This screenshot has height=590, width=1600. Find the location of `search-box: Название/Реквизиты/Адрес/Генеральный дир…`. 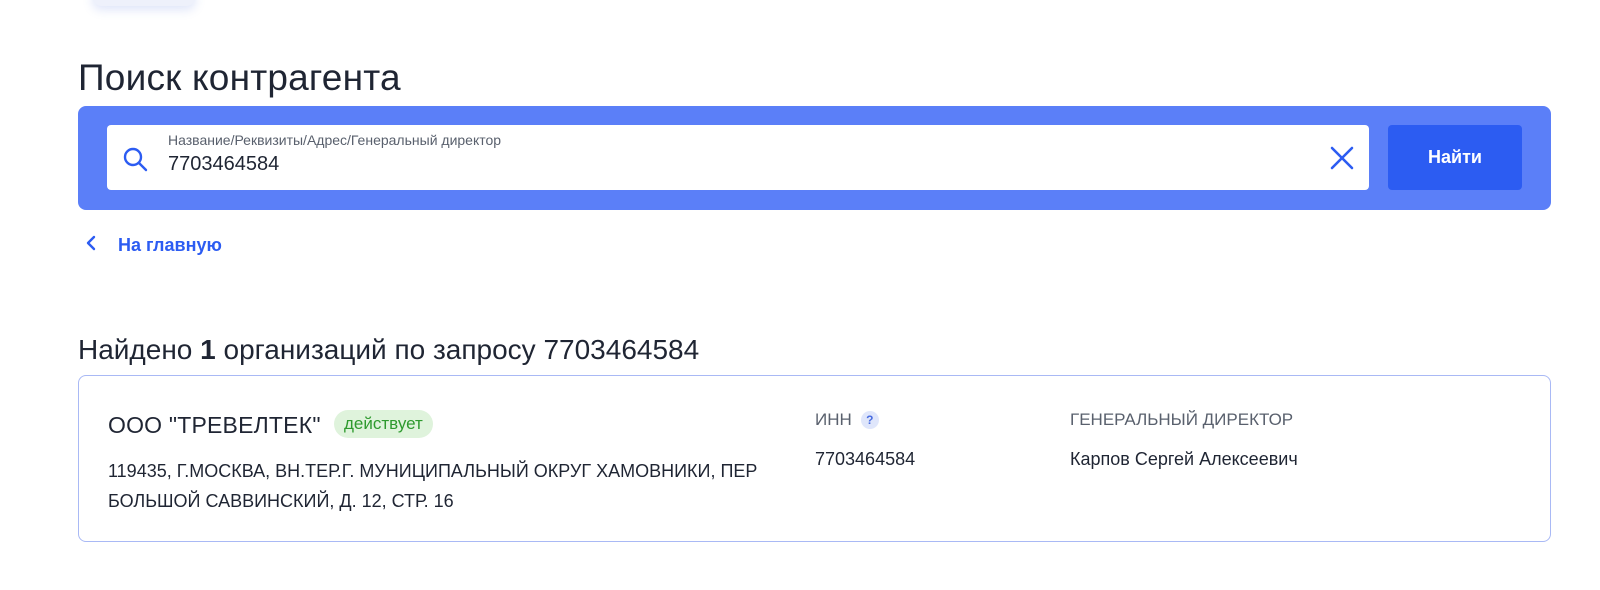

search-box: Название/Реквизиты/Адрес/Генеральный дир… is located at coordinates (738, 157).